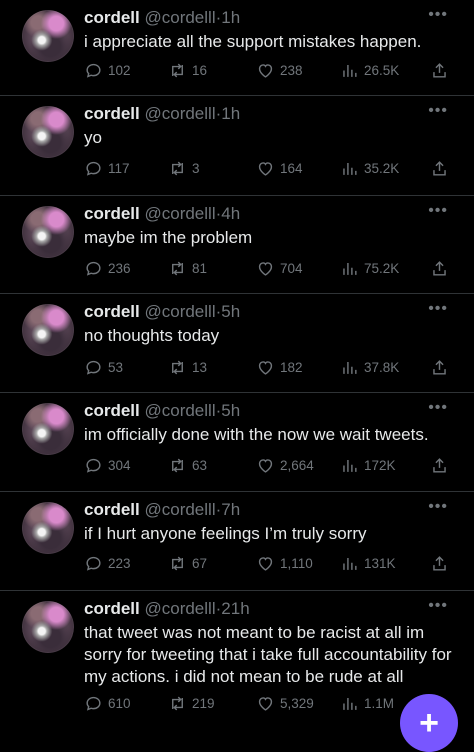 This screenshot has height=752, width=474. Describe the element at coordinates (279, 367) in the screenshot. I see `like-button: 182` at that location.